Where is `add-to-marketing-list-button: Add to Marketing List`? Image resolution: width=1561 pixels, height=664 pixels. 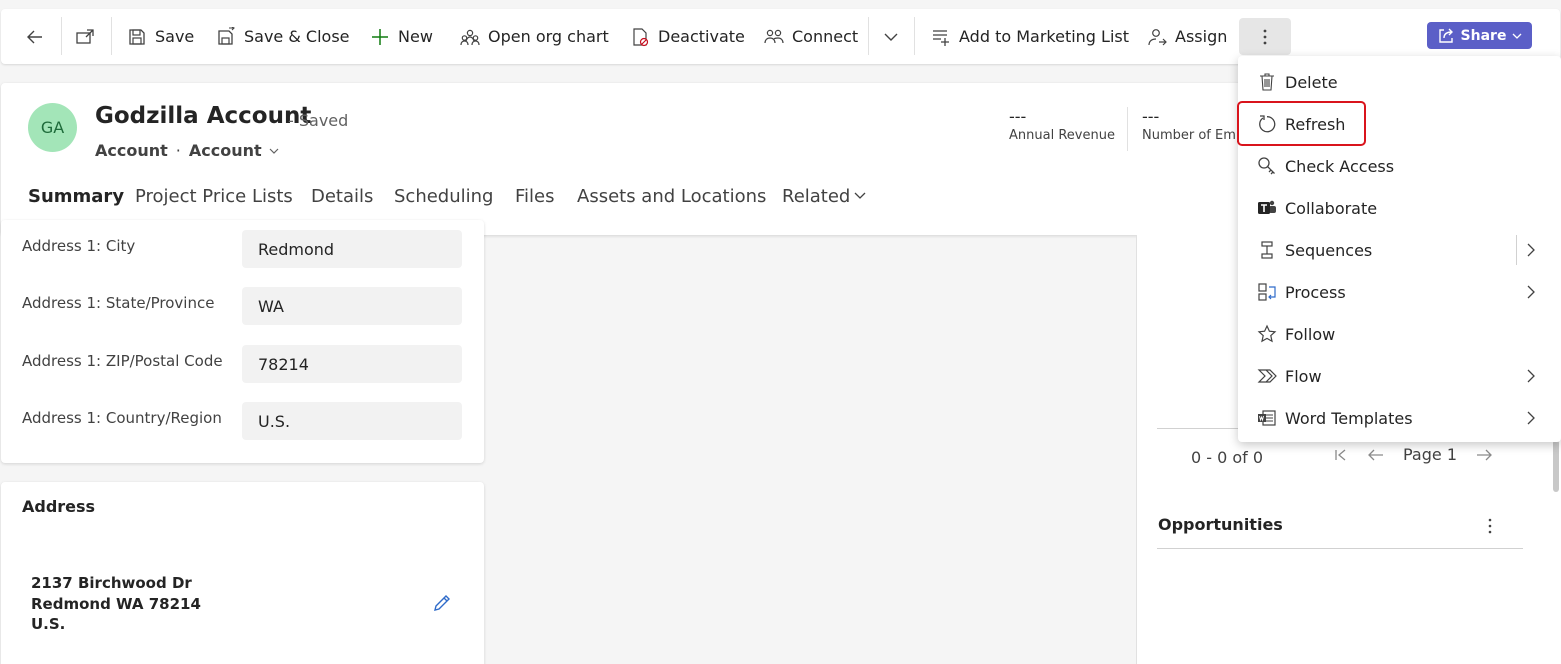 add-to-marketing-list-button: Add to Marketing List is located at coordinates (1030, 36).